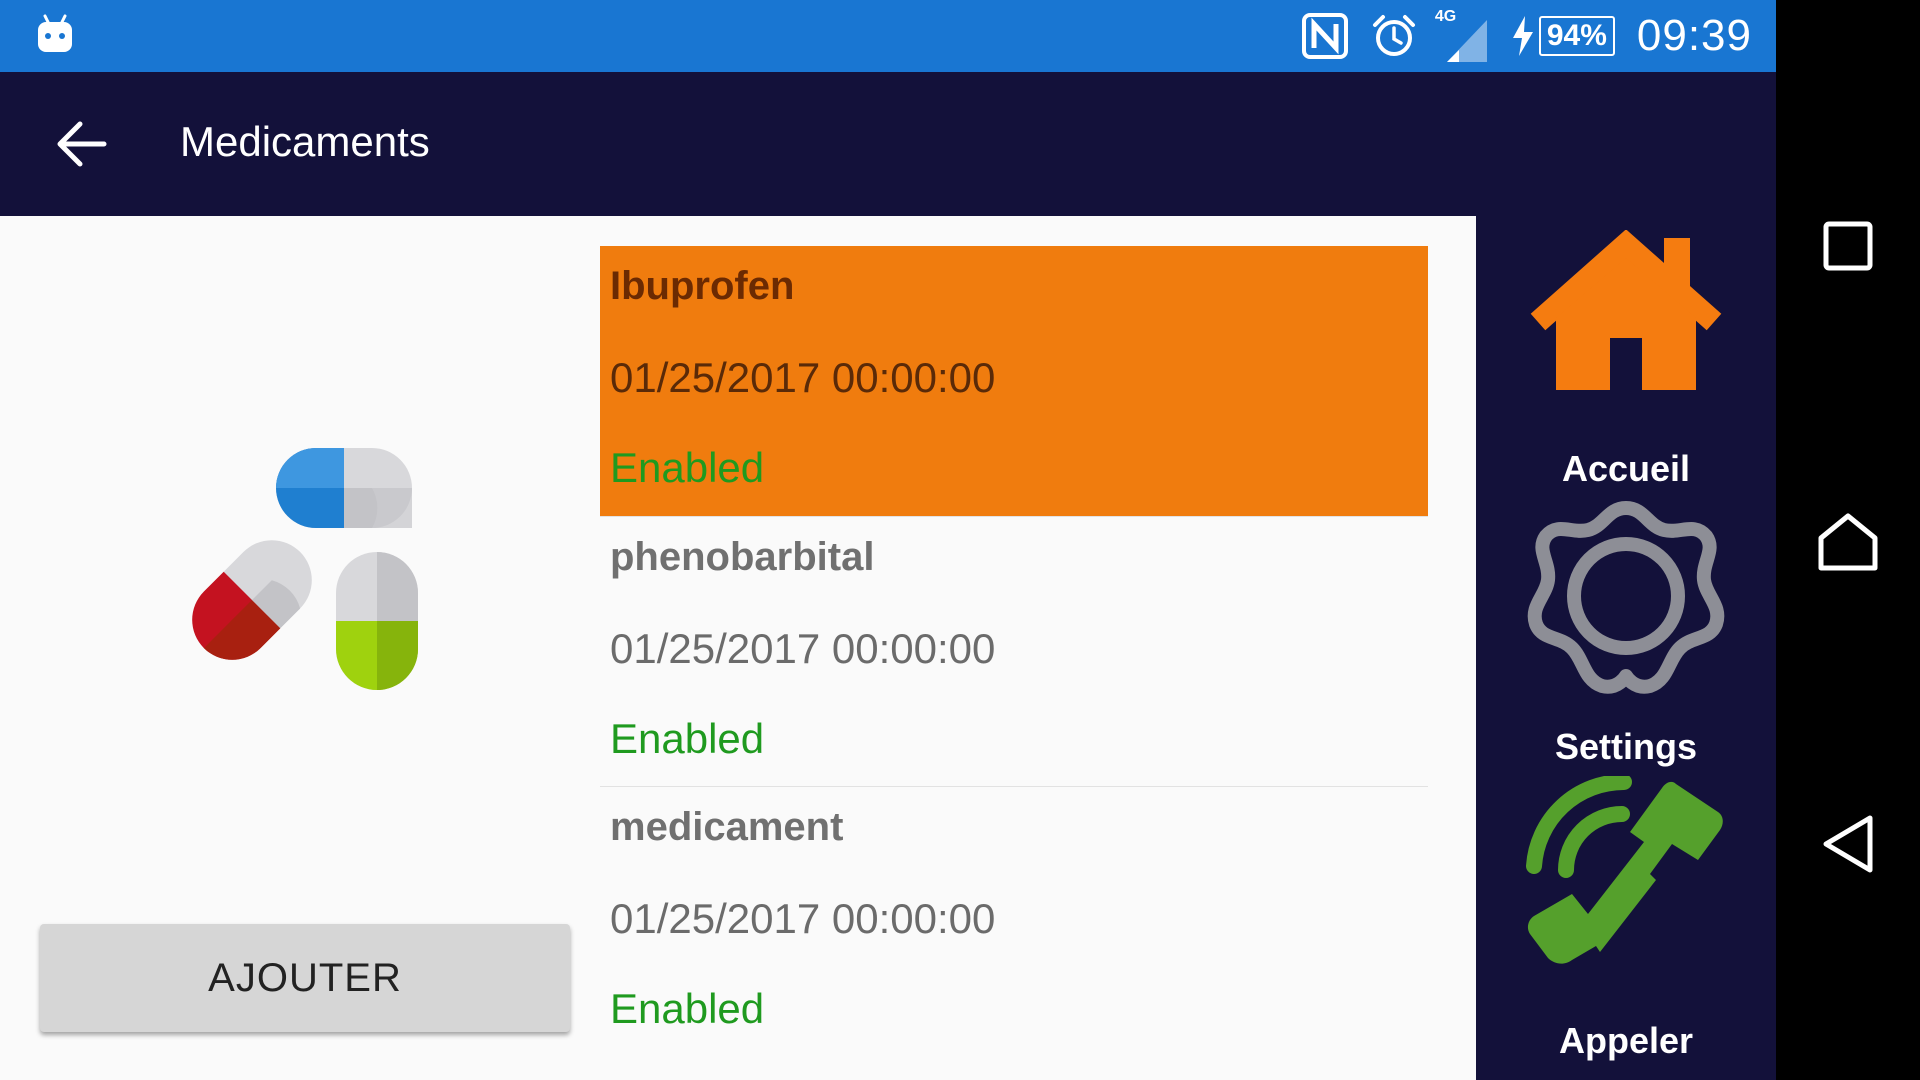  Describe the element at coordinates (1462, 35) in the screenshot. I see `signal-icon: 4G` at that location.